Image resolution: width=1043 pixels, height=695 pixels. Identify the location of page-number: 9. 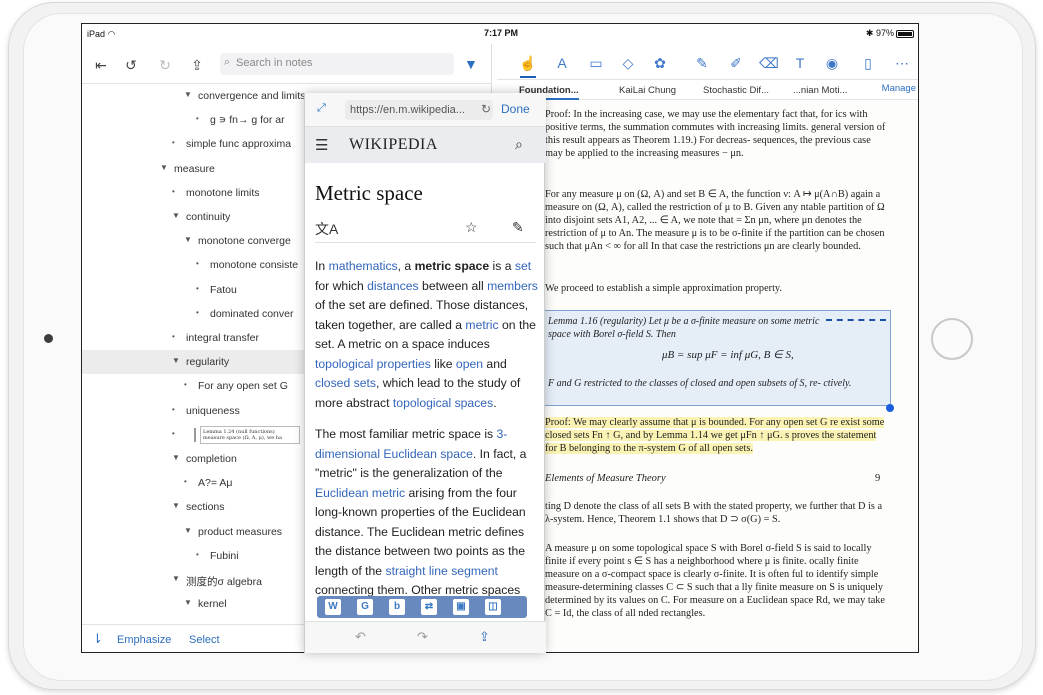
(878, 478).